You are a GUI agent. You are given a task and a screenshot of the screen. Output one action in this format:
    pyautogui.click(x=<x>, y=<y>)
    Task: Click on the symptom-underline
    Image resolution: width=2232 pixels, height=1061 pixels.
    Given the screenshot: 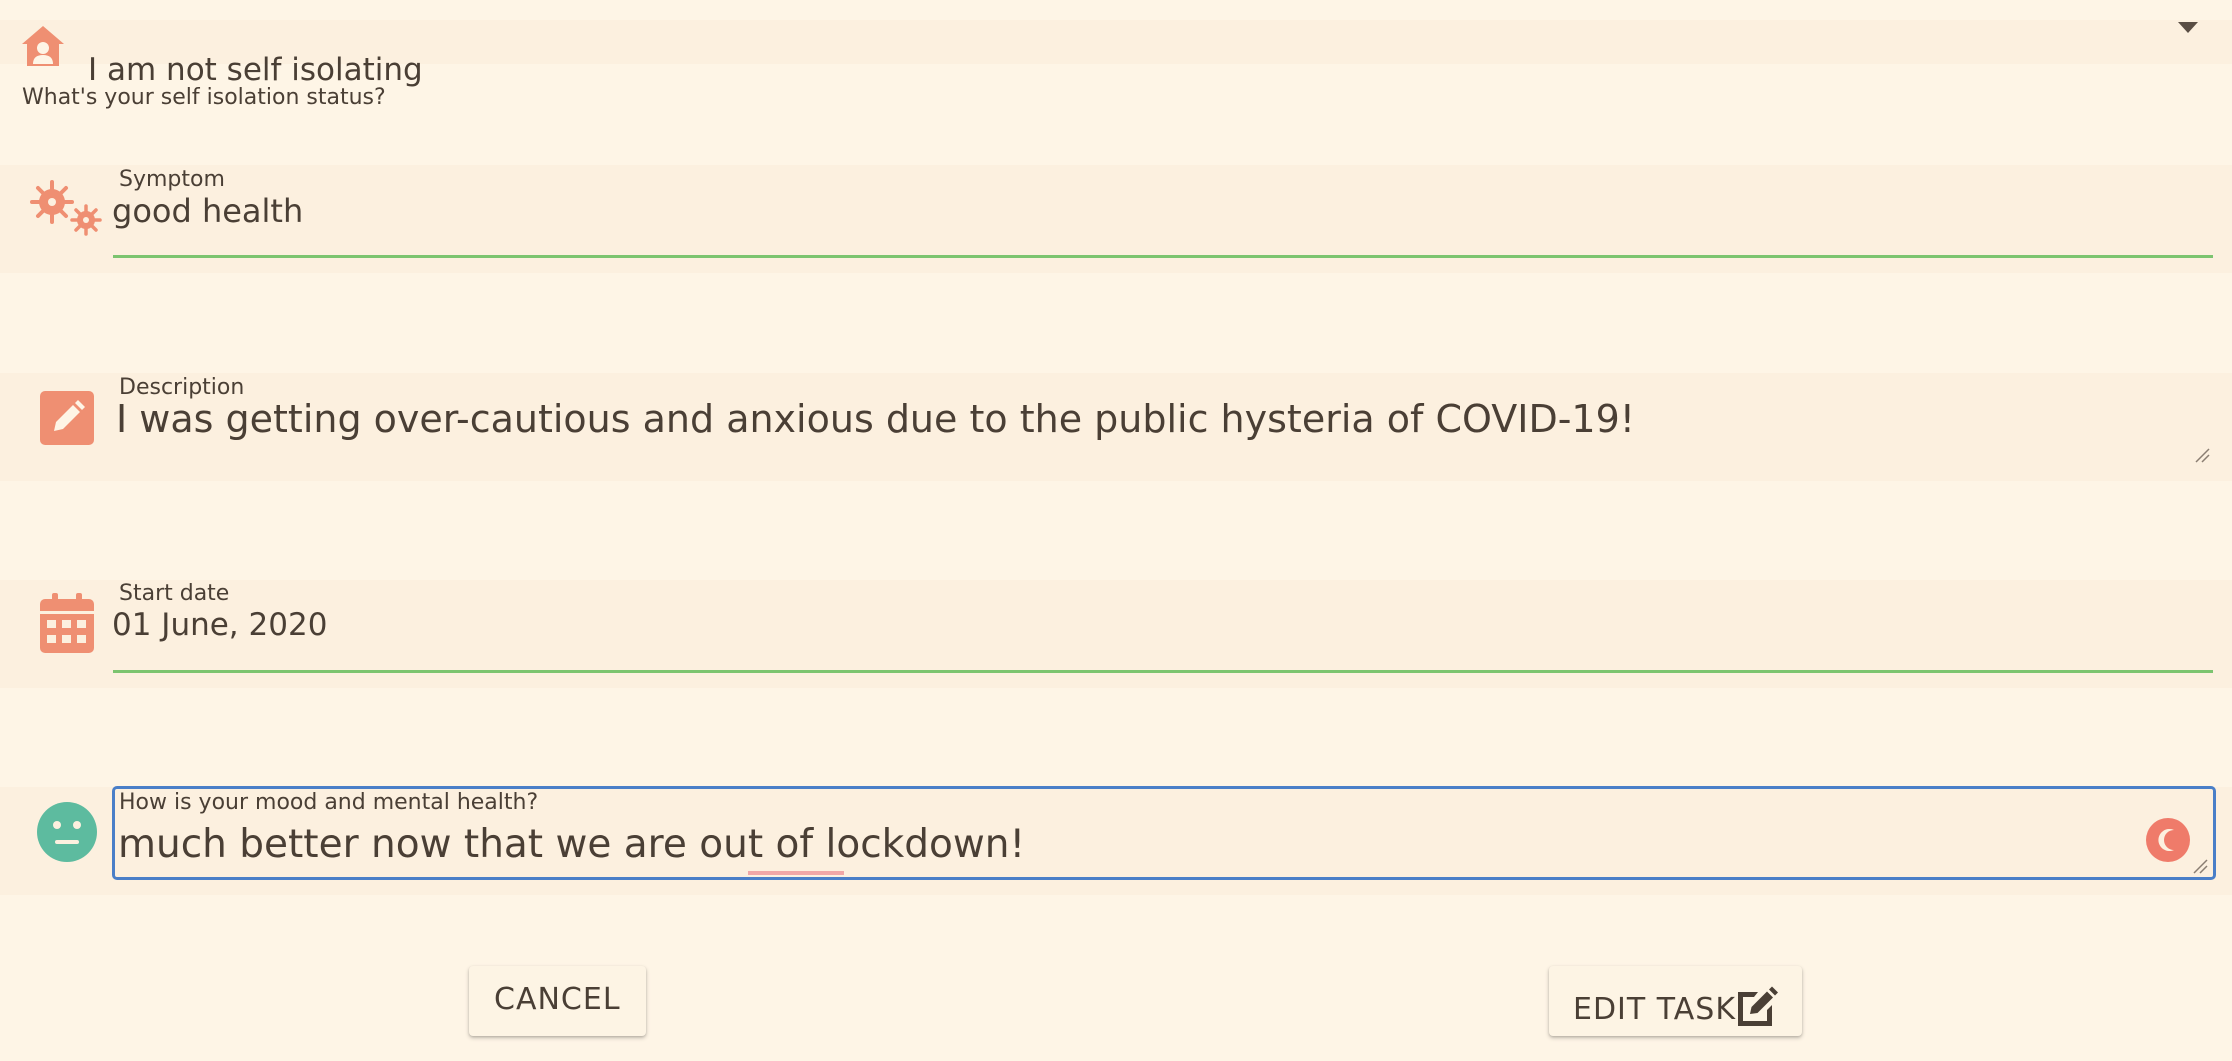 What is the action you would take?
    pyautogui.click(x=1163, y=256)
    